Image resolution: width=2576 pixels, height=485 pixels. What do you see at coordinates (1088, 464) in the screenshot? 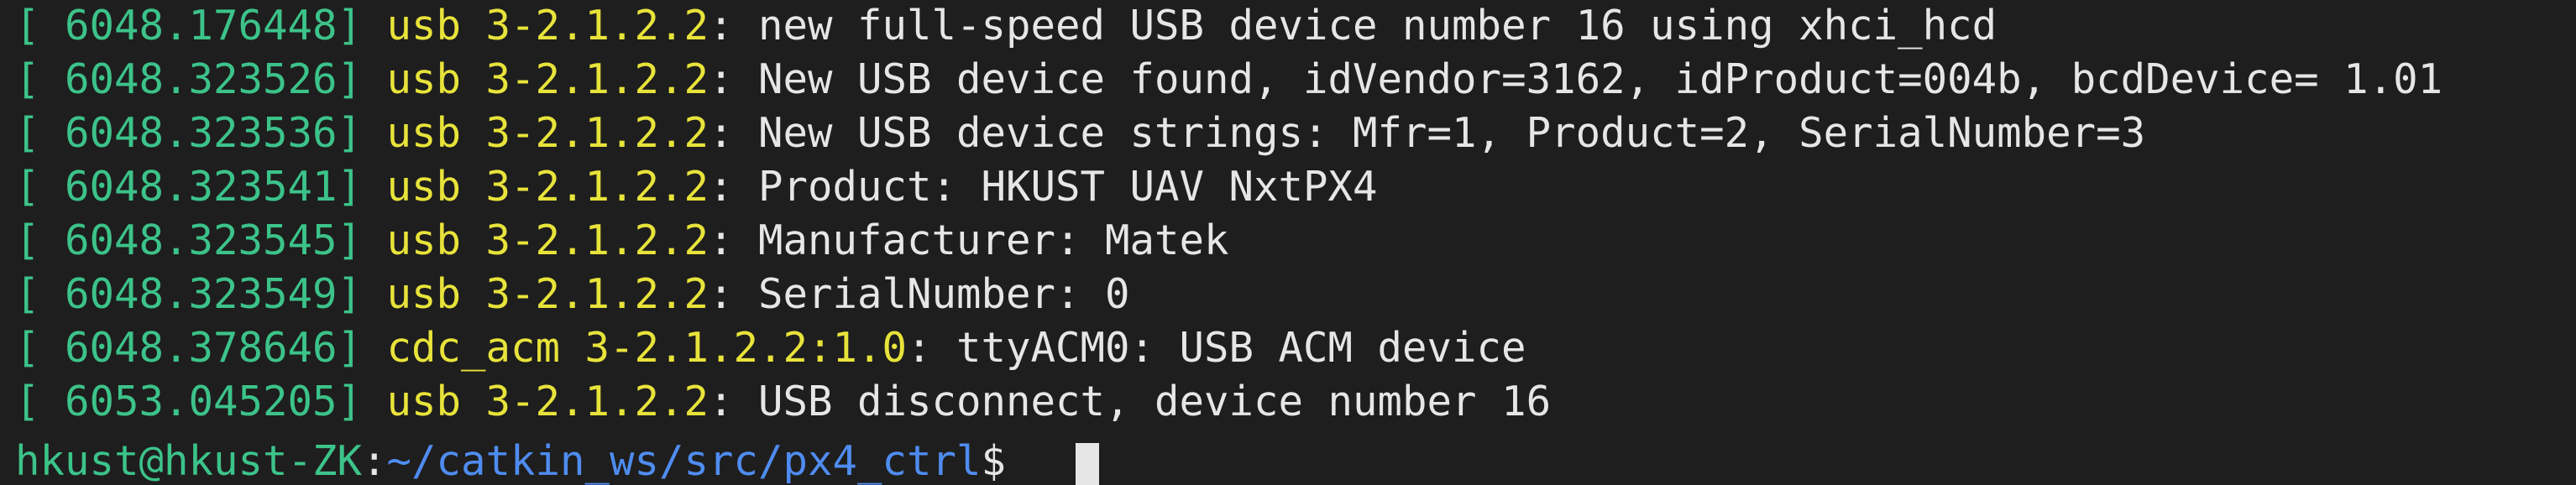
I see `text-cursor` at bounding box center [1088, 464].